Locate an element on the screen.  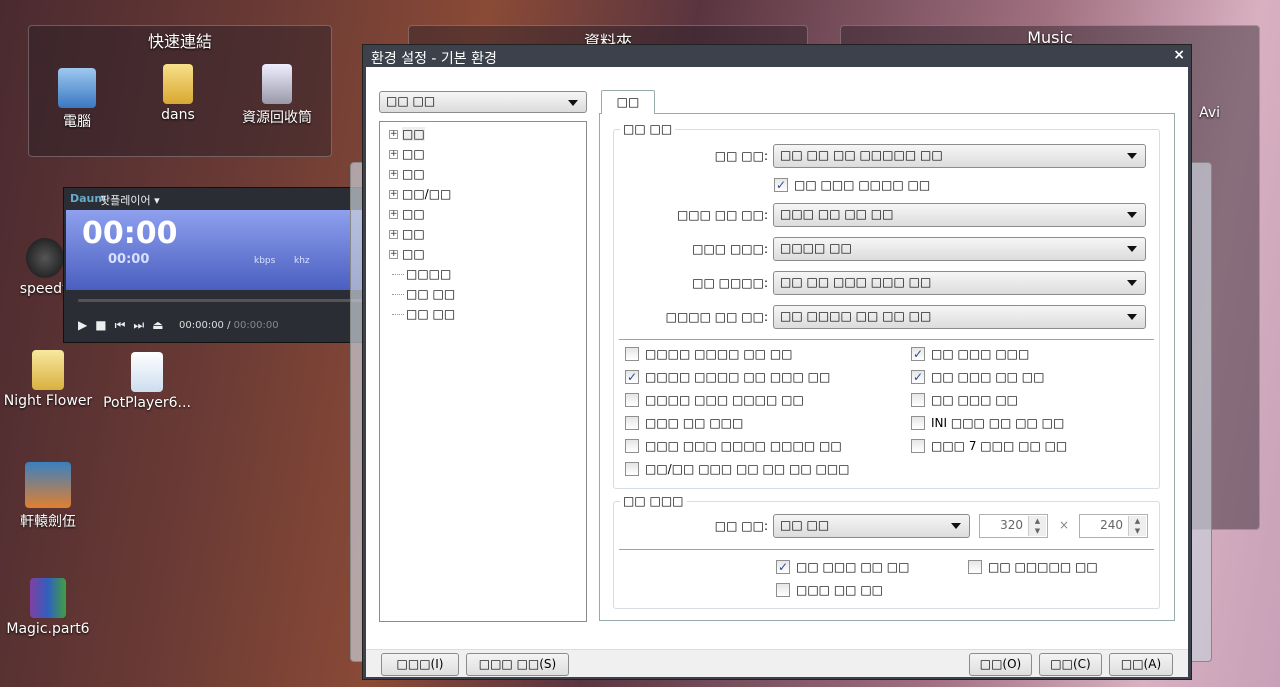
desktop-icon-winrar: Magic.part6 is located at coordinates (48, 607).